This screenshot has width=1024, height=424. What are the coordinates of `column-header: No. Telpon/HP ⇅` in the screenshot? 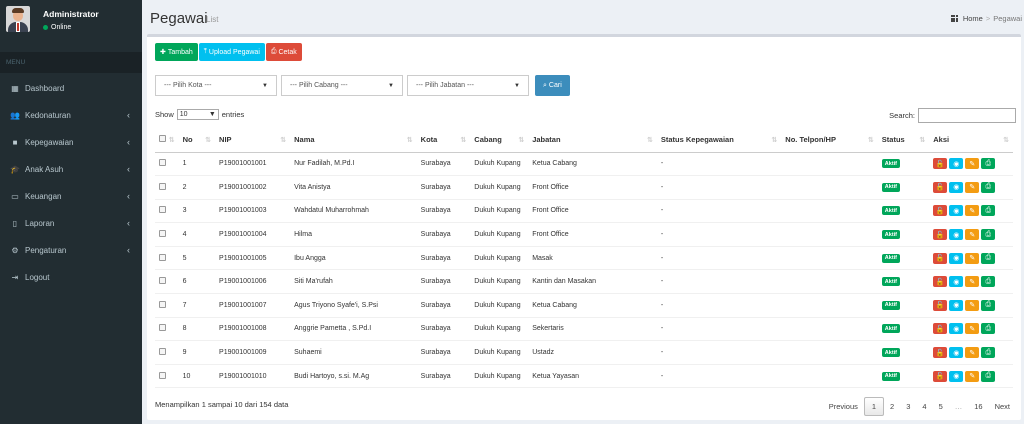 It's located at (829, 140).